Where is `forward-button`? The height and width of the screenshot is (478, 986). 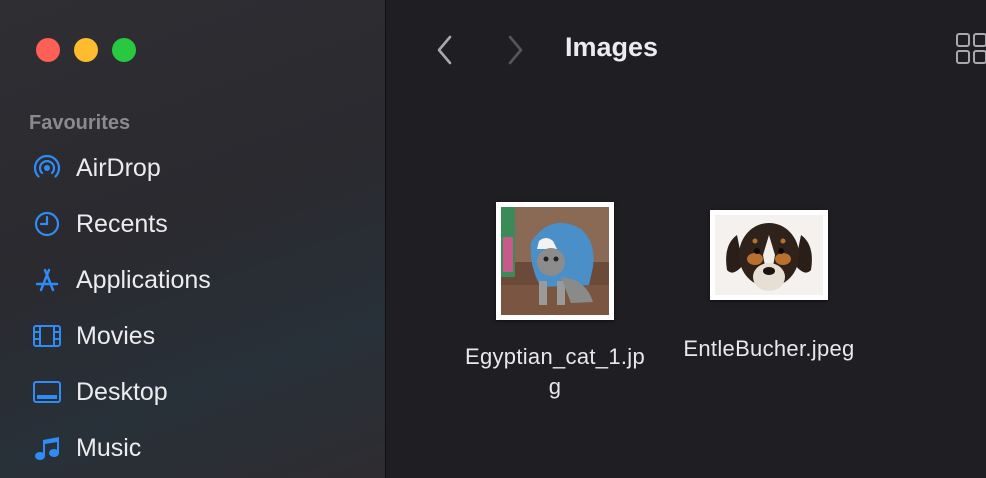
forward-button is located at coordinates (515, 50).